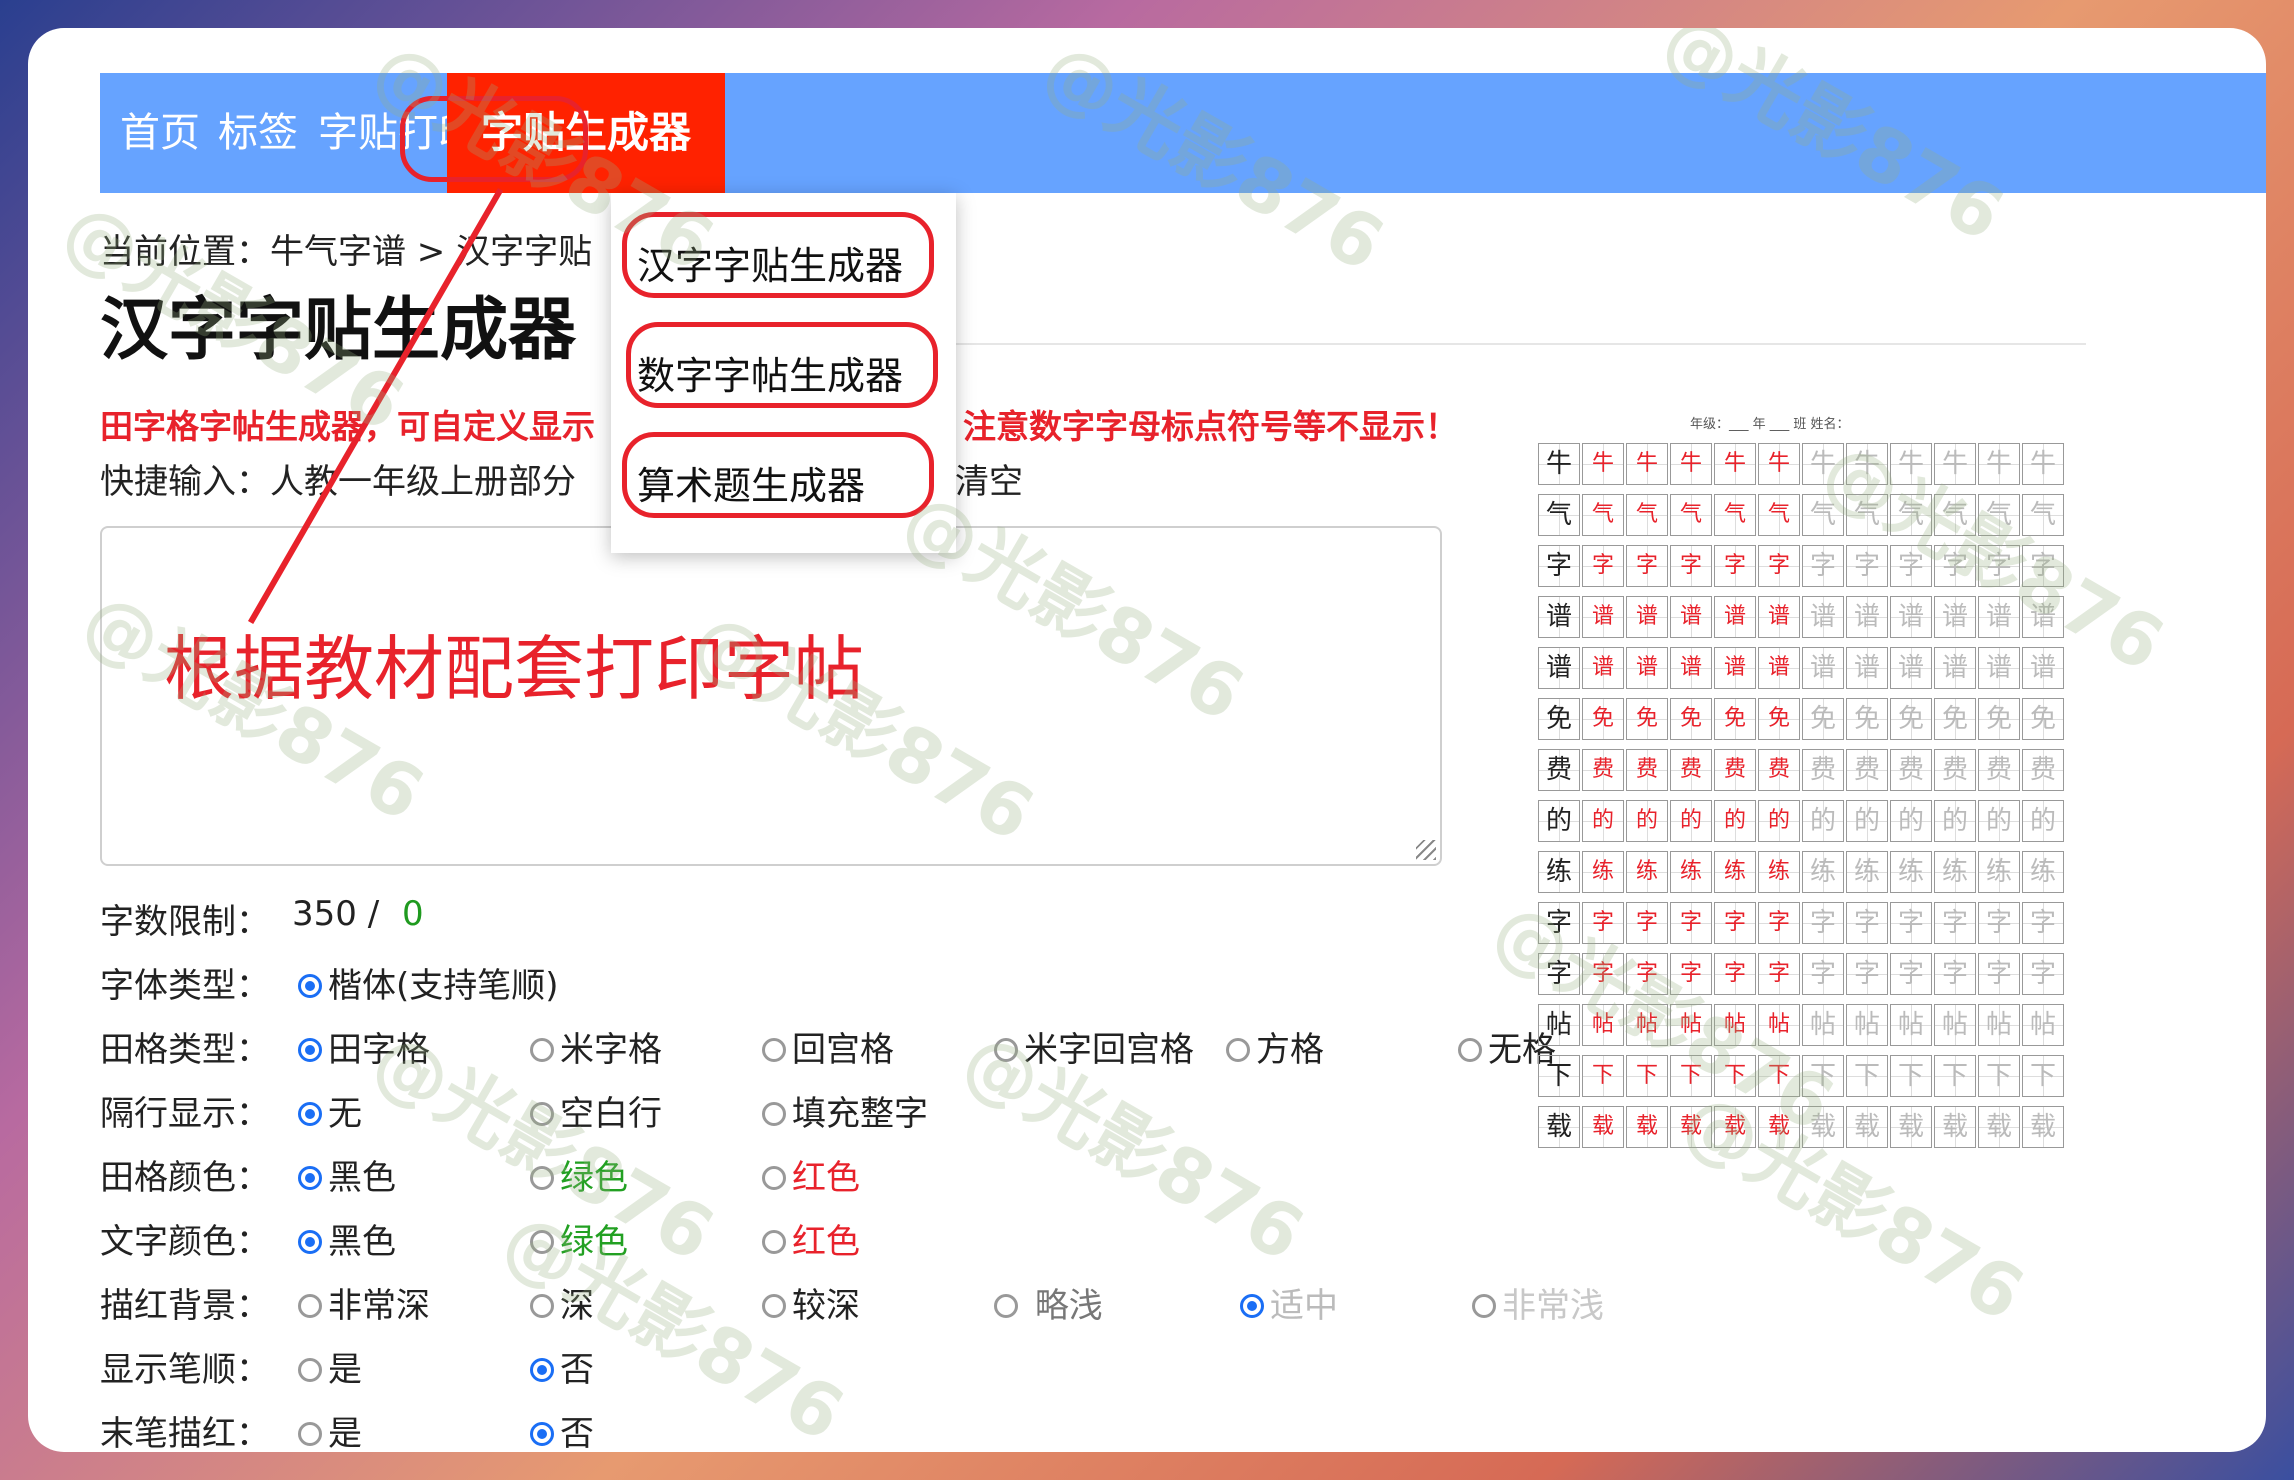  I want to click on grid-option-huigong: 回宫格, so click(828, 1046).